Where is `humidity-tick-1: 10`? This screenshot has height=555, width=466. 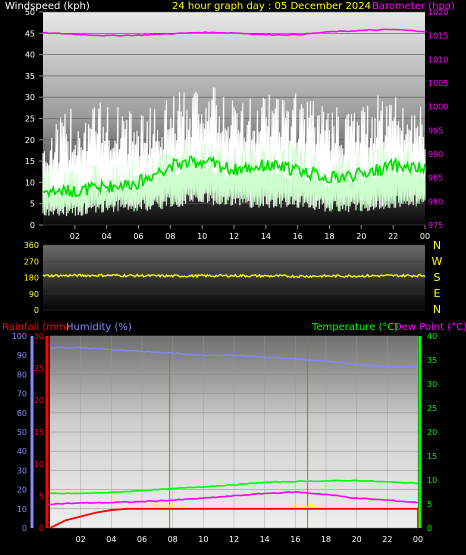 humidity-tick-1: 10 is located at coordinates (22, 509).